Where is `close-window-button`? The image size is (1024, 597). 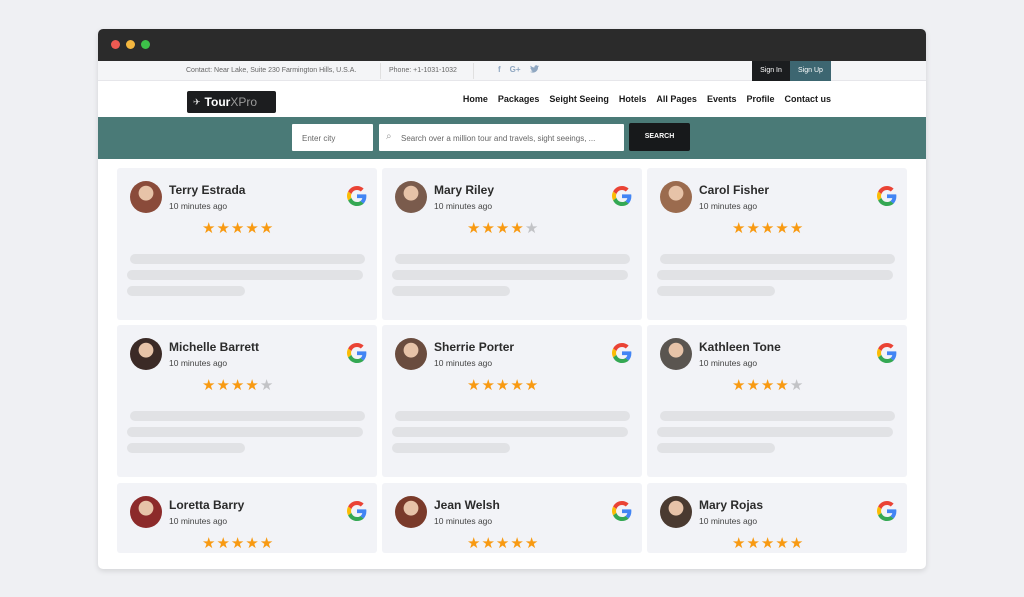 close-window-button is located at coordinates (115, 44).